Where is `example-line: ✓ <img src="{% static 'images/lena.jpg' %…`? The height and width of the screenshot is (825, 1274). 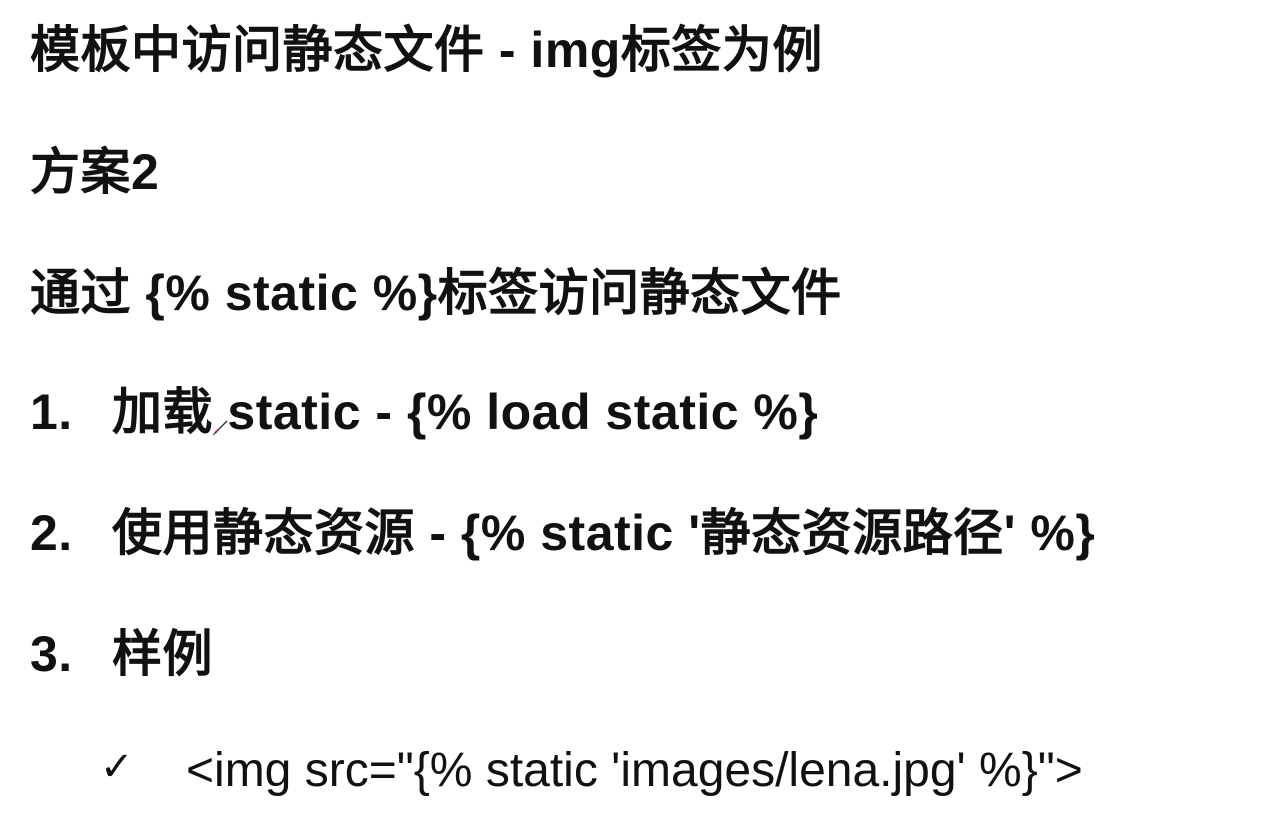 example-line: ✓ <img src="{% static 'images/lena.jpg' %… is located at coordinates (591, 769).